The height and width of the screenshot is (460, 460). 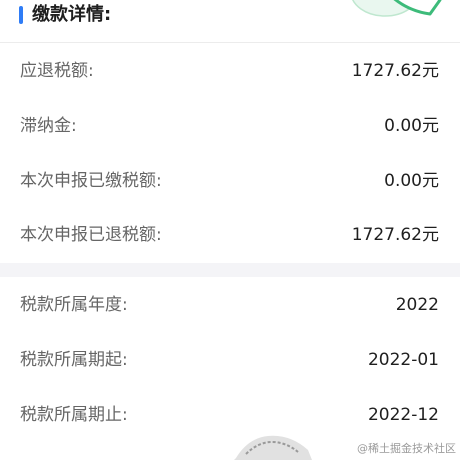 I want to click on paid-tax-row: 本次申报已缴税额: 0.00元, so click(x=230, y=181).